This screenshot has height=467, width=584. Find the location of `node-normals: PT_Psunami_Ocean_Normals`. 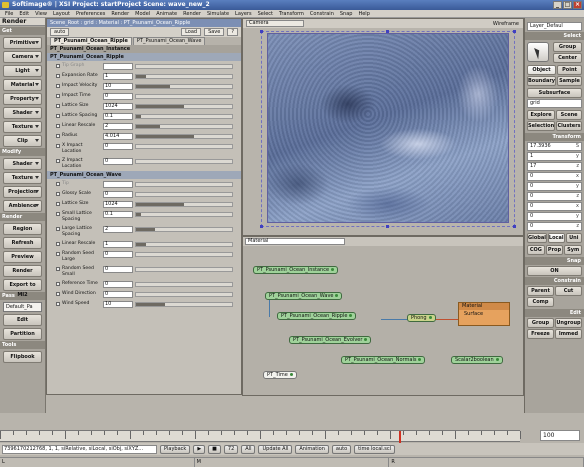

node-normals: PT_Psunami_Ocean_Normals is located at coordinates (383, 360).